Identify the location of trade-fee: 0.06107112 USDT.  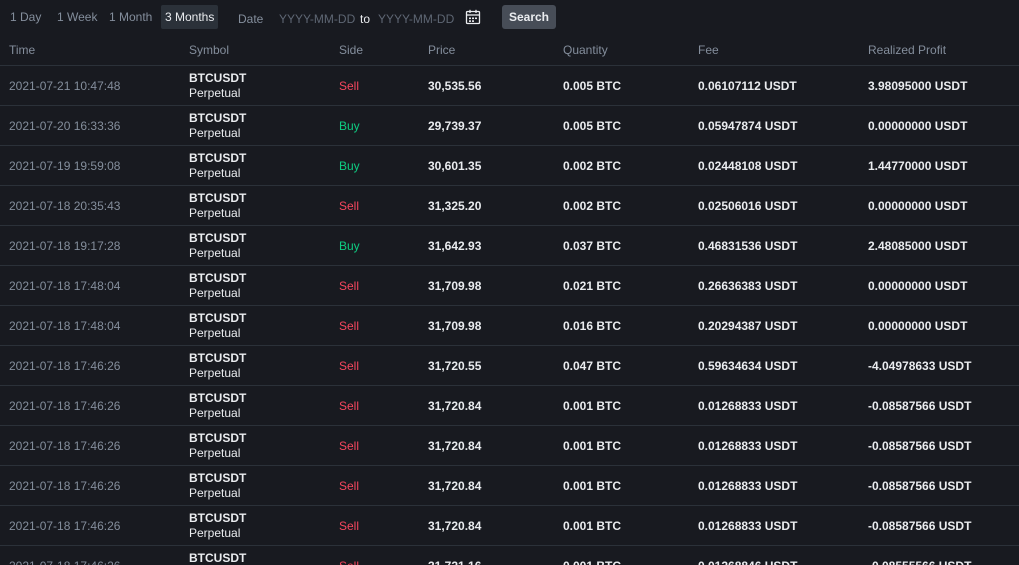
(747, 86).